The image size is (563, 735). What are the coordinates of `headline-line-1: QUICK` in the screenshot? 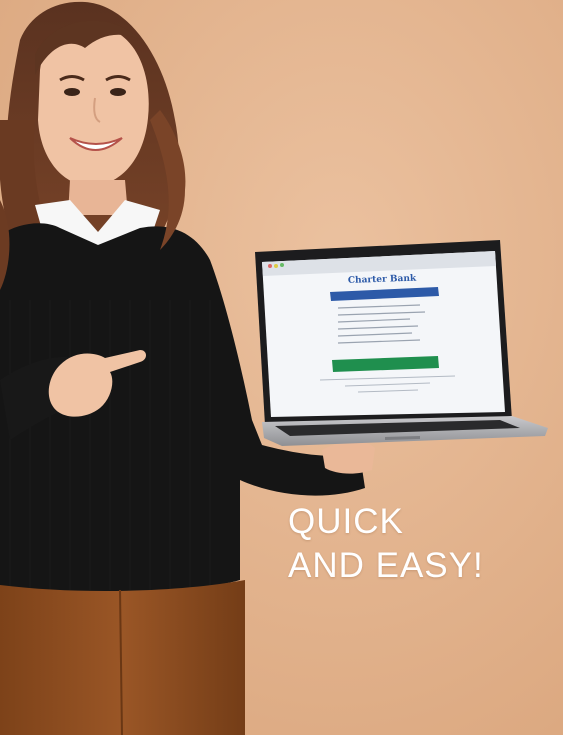 It's located at (346, 521).